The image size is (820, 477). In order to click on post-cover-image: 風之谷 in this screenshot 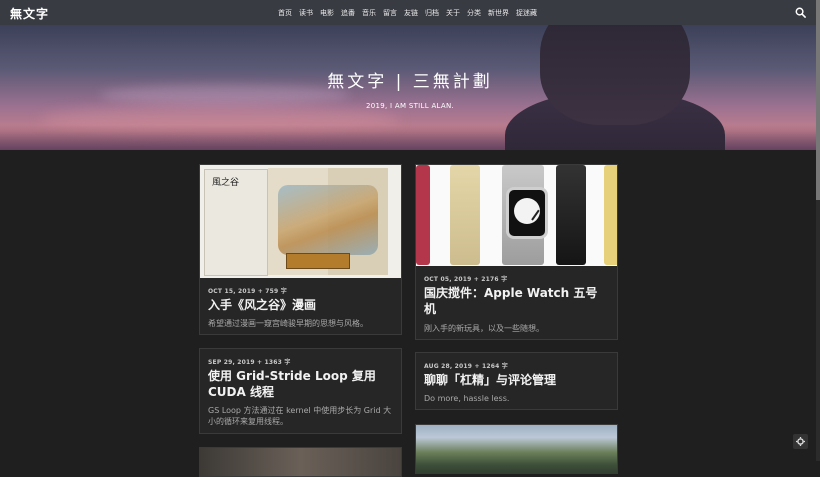, I will do `click(300, 221)`.